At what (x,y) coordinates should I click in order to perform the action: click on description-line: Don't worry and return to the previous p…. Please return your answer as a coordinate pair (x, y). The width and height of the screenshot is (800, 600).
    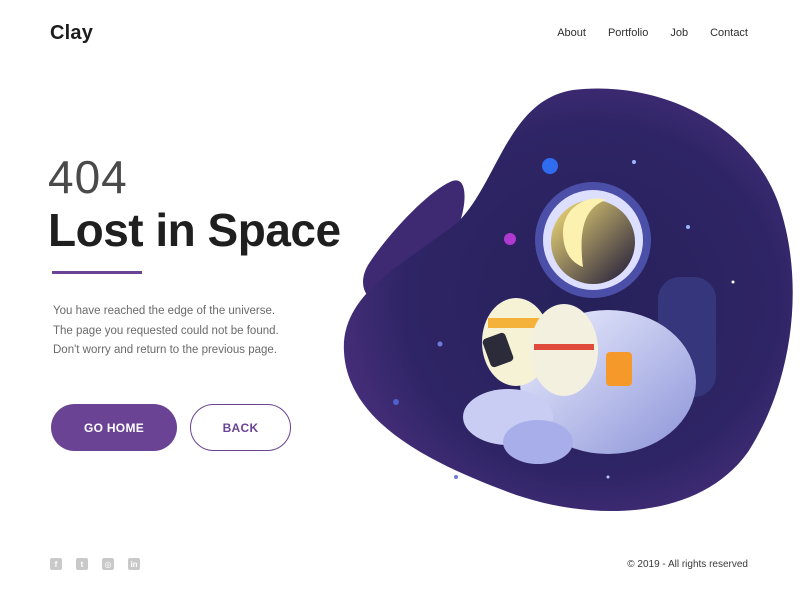
    Looking at the image, I should click on (165, 350).